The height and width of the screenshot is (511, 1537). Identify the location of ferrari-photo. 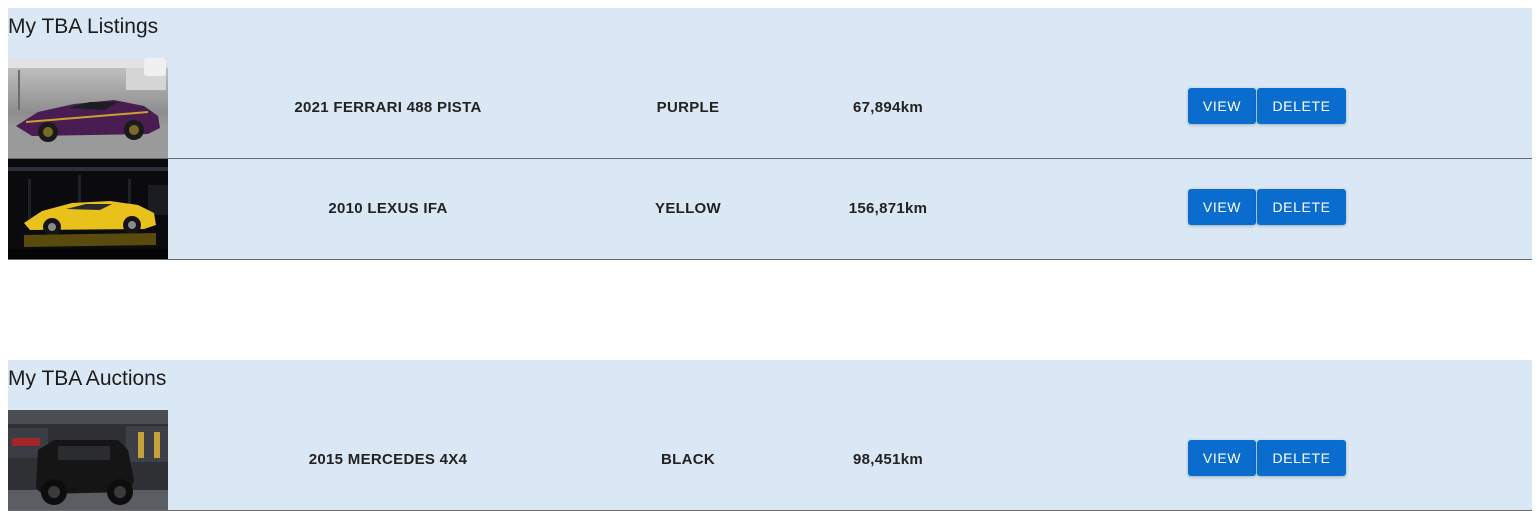
(88, 108).